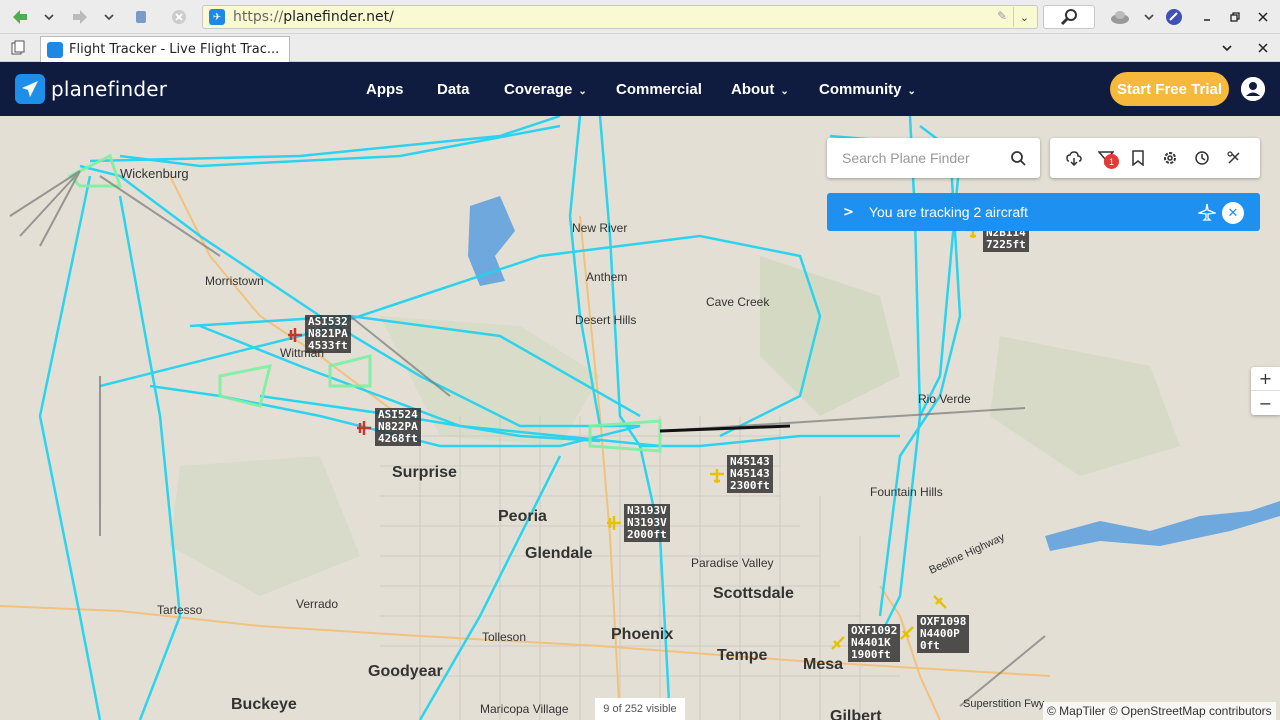  Describe the element at coordinates (1253, 89) in the screenshot. I see `user-account-icon` at that location.